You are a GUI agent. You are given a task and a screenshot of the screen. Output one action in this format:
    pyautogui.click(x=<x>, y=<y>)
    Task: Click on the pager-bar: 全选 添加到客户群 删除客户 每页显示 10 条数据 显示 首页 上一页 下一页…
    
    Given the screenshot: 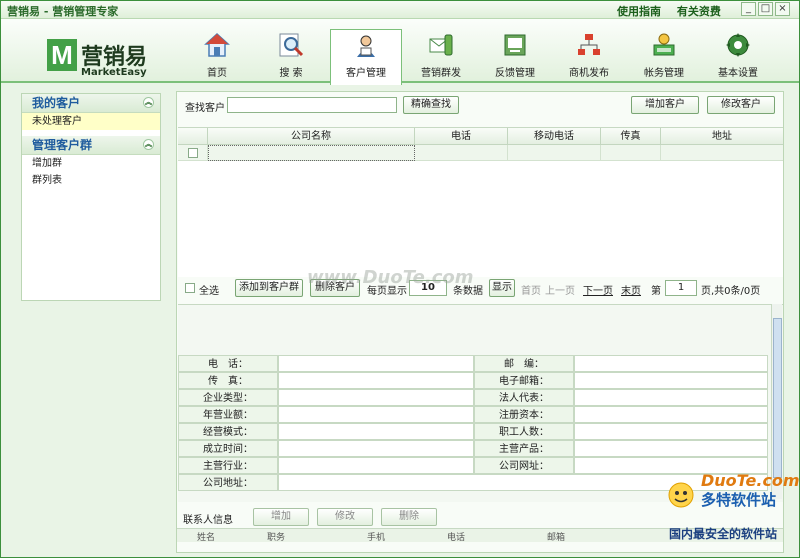 What is the action you would take?
    pyautogui.click(x=480, y=288)
    